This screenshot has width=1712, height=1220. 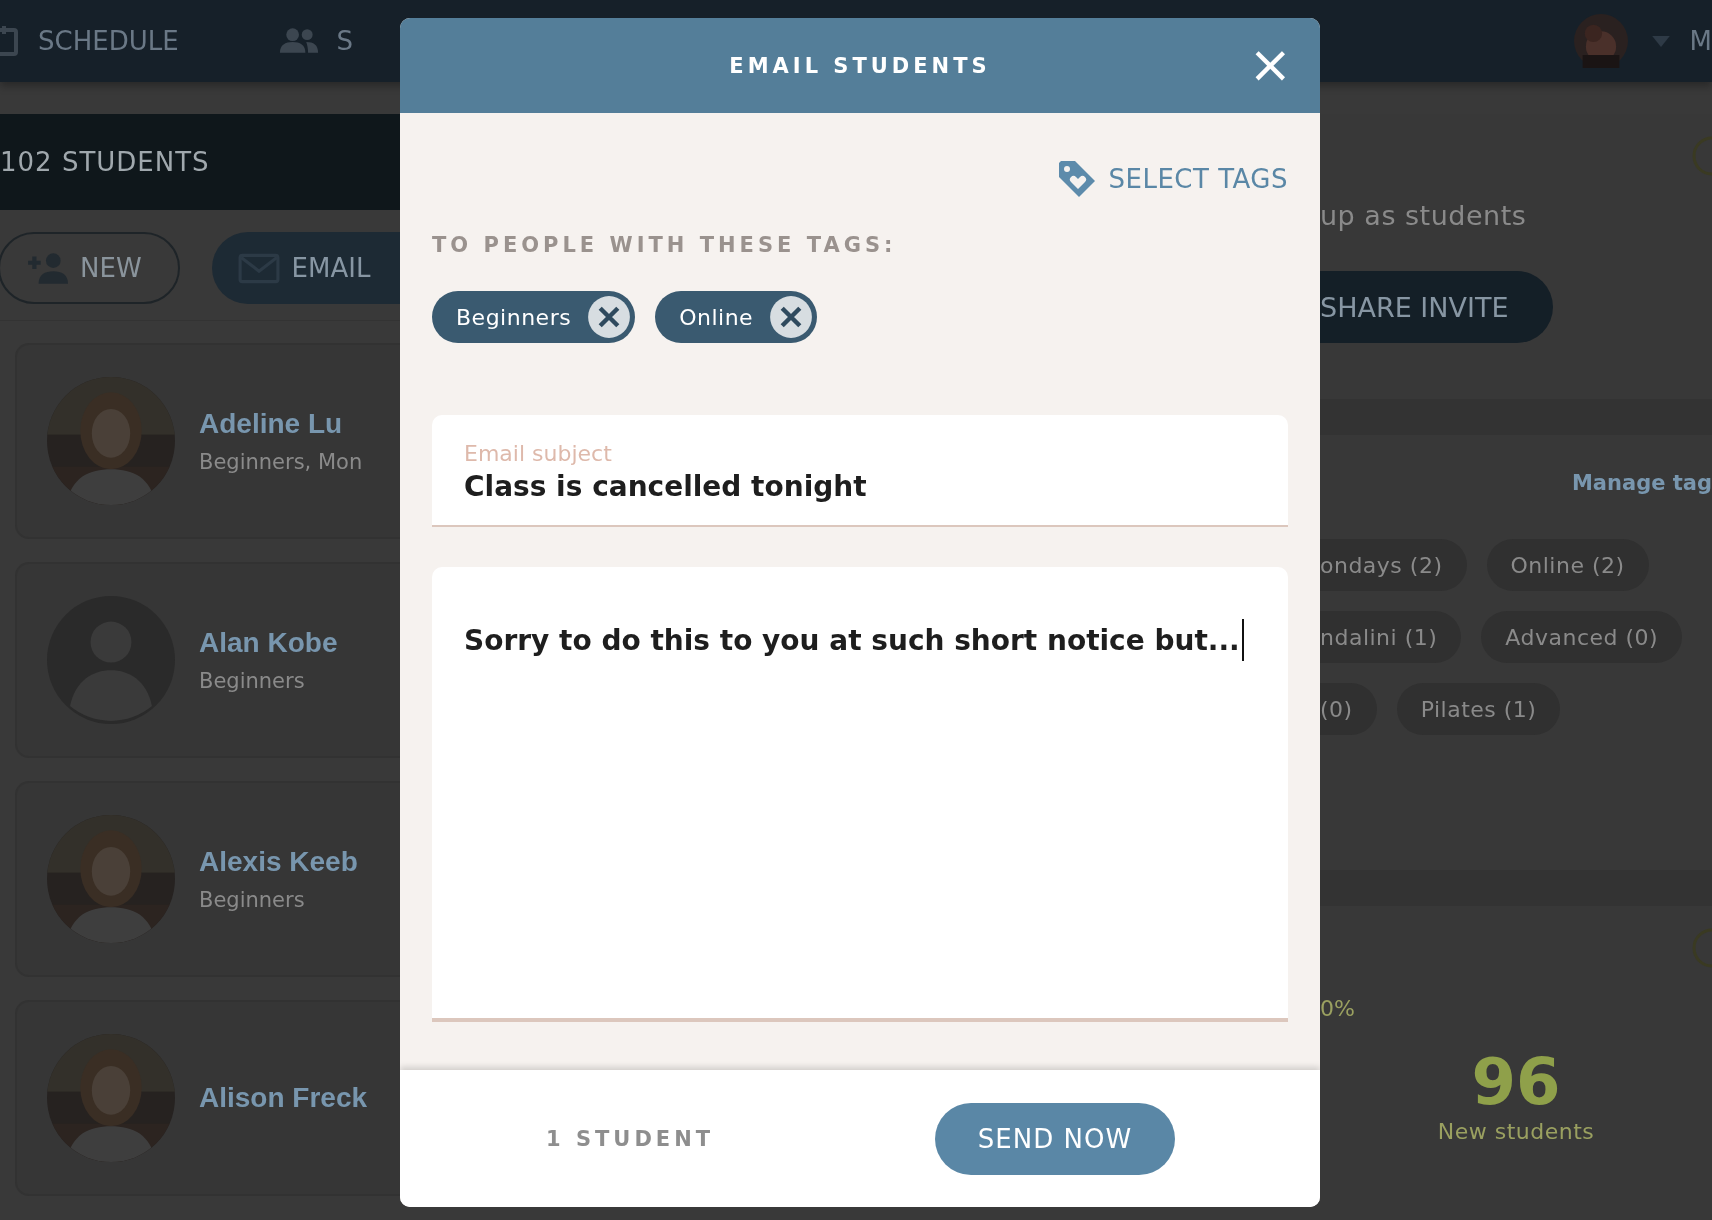 I want to click on student-name: Alexis Keeb, so click(x=278, y=862).